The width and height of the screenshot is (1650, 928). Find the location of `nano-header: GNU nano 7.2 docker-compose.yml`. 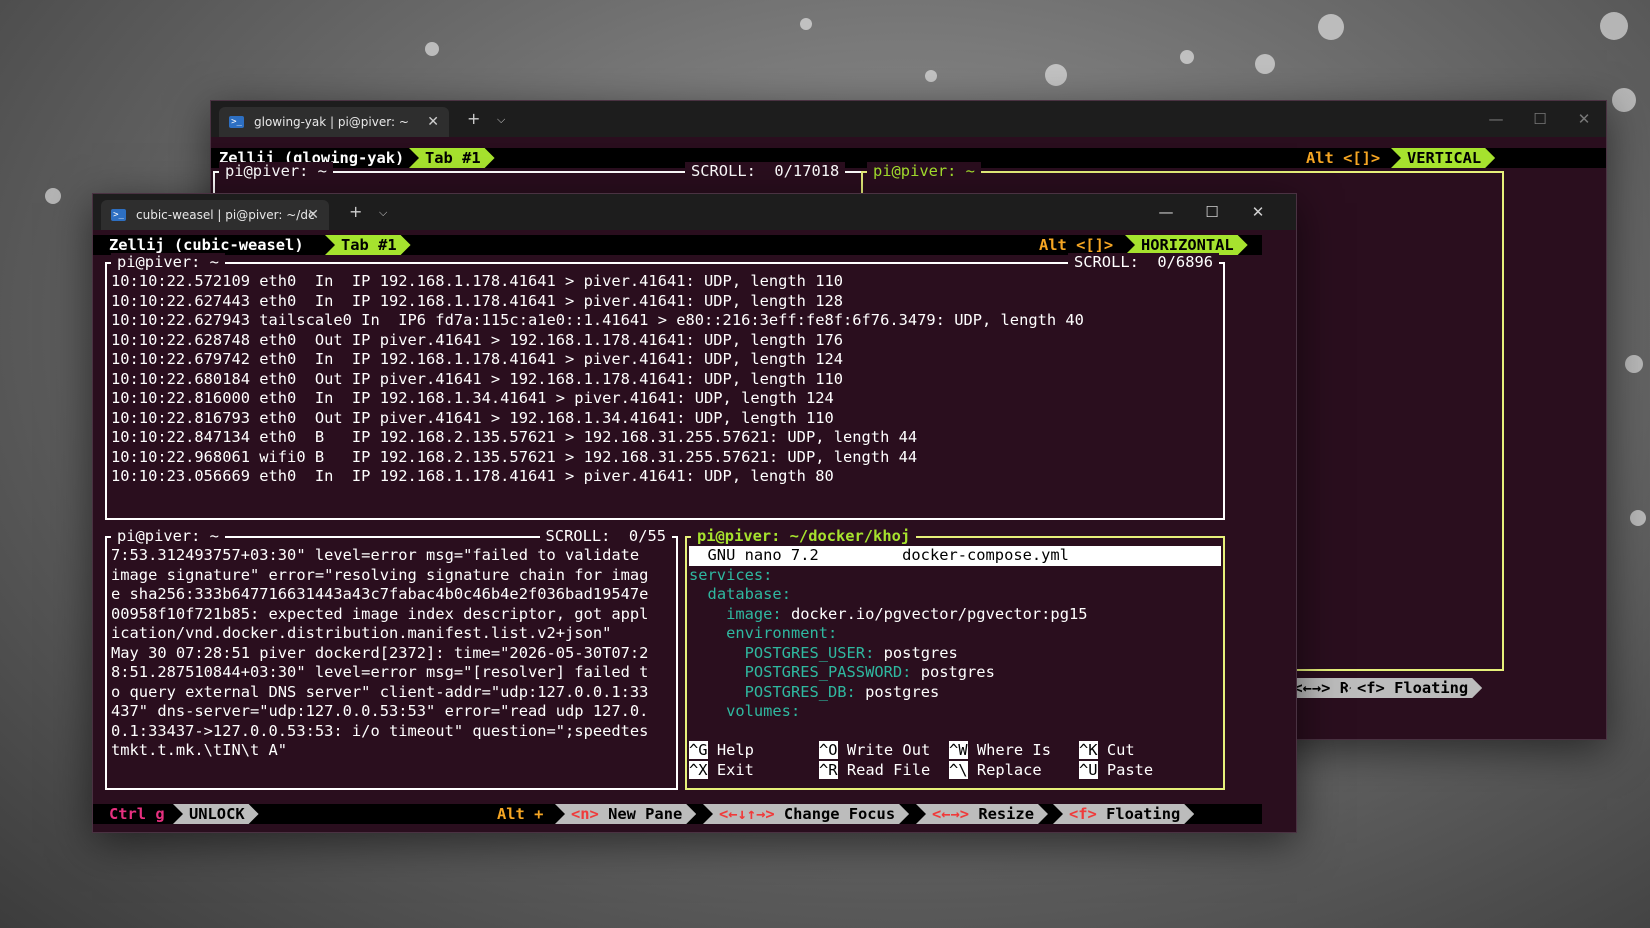

nano-header: GNU nano 7.2 docker-compose.yml is located at coordinates (955, 556).